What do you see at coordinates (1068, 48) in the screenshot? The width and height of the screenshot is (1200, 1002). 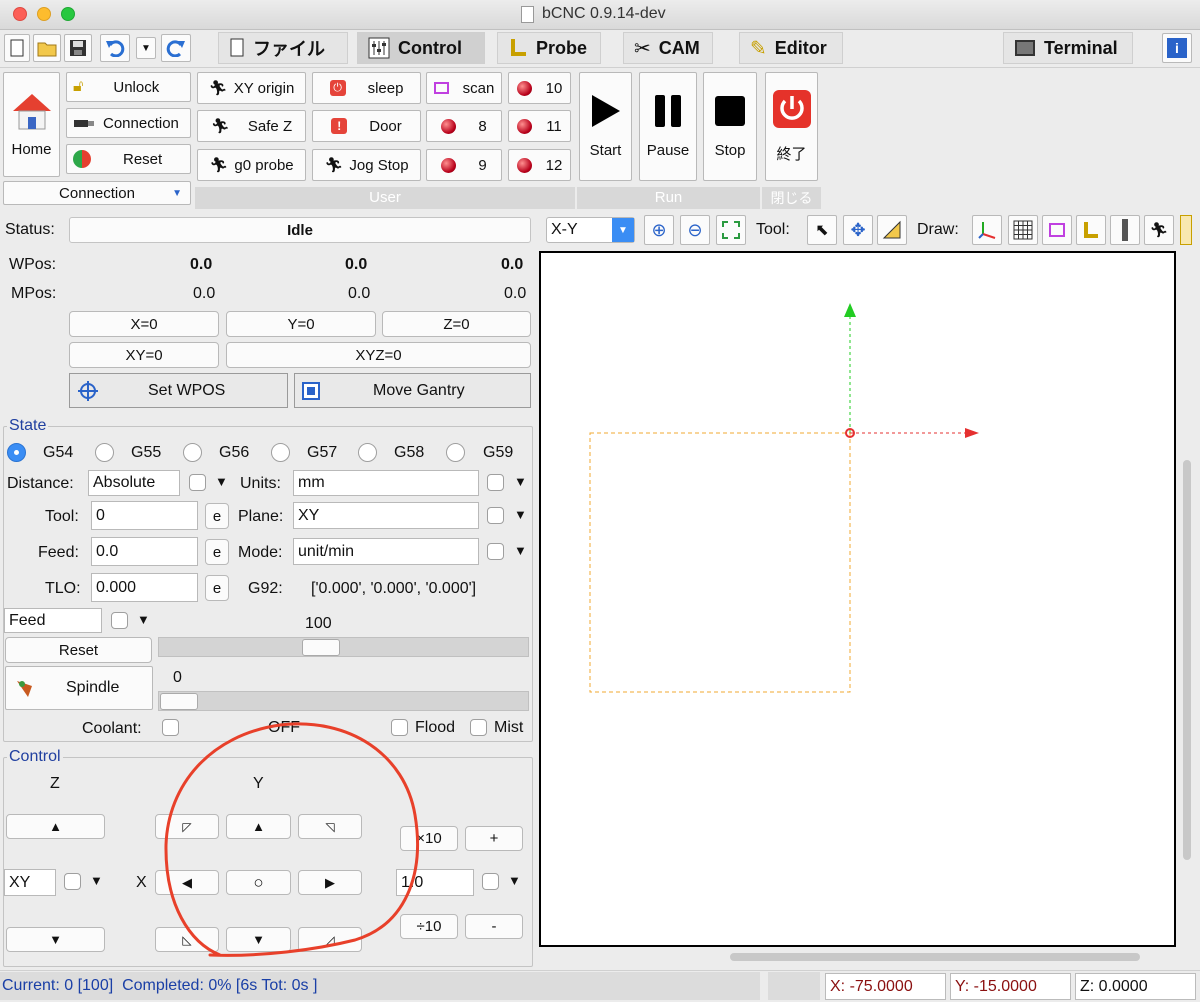 I see `tab-terminal: Terminal` at bounding box center [1068, 48].